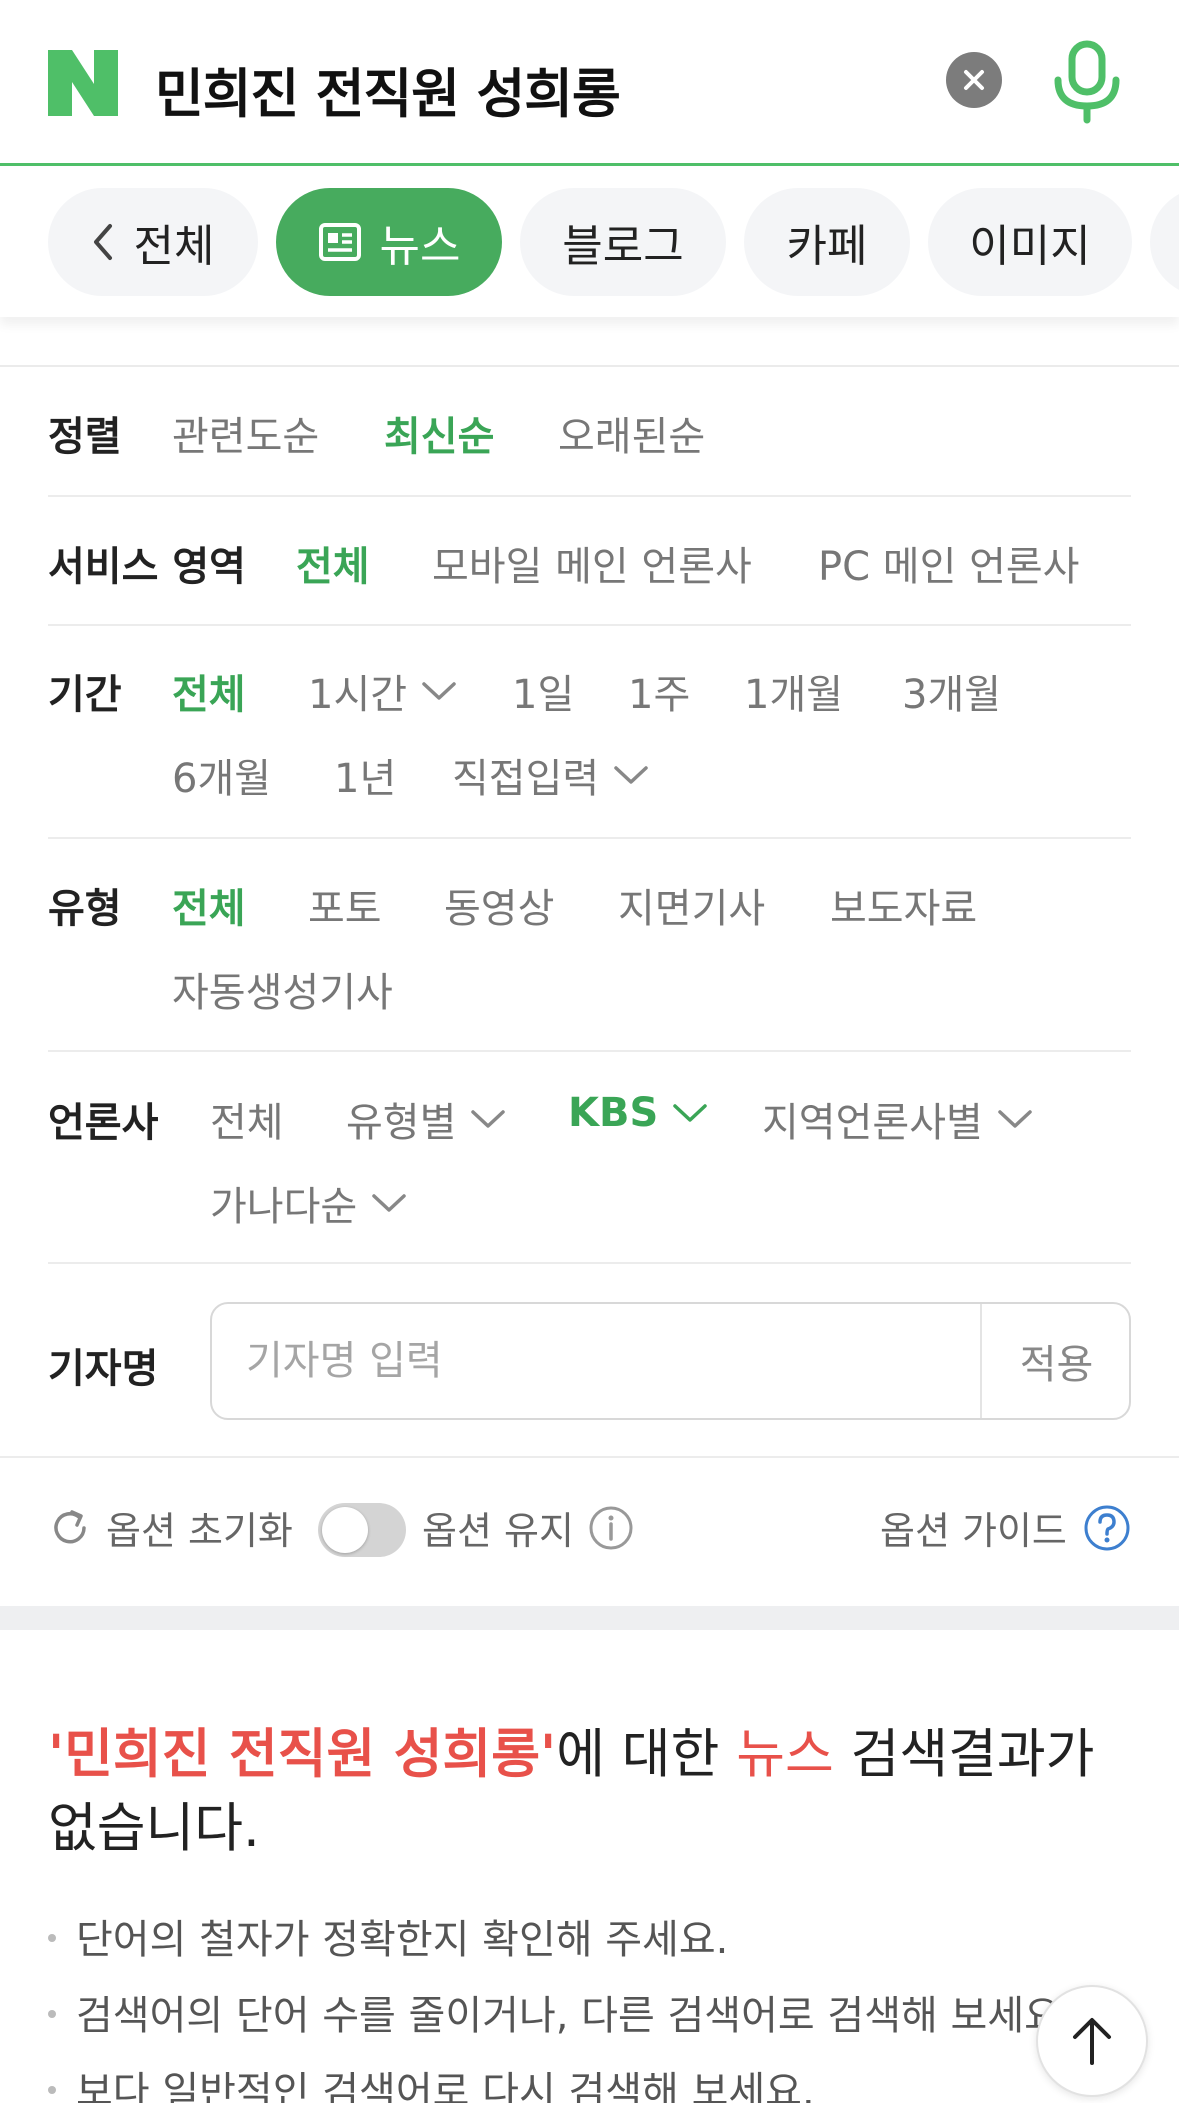 The width and height of the screenshot is (1179, 2103). Describe the element at coordinates (284, 1207) in the screenshot. I see `press-alphabetical-label: 가나다순` at that location.